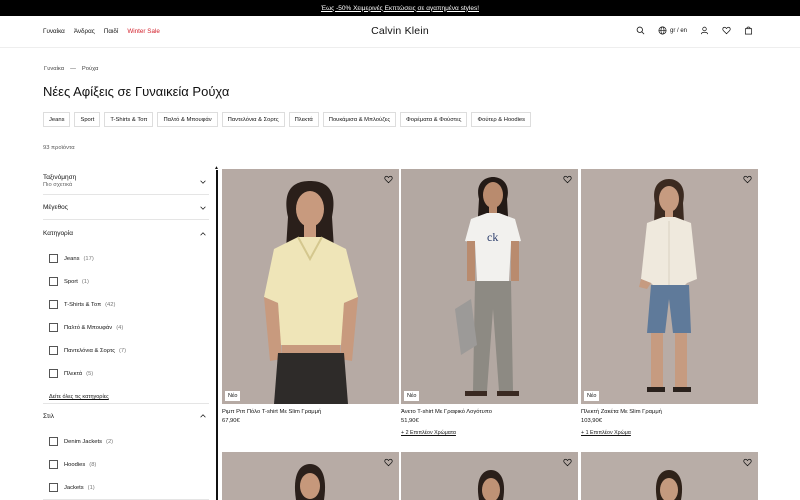 The width and height of the screenshot is (800, 500). Describe the element at coordinates (726, 30) in the screenshot. I see `wishlist-icon` at that location.